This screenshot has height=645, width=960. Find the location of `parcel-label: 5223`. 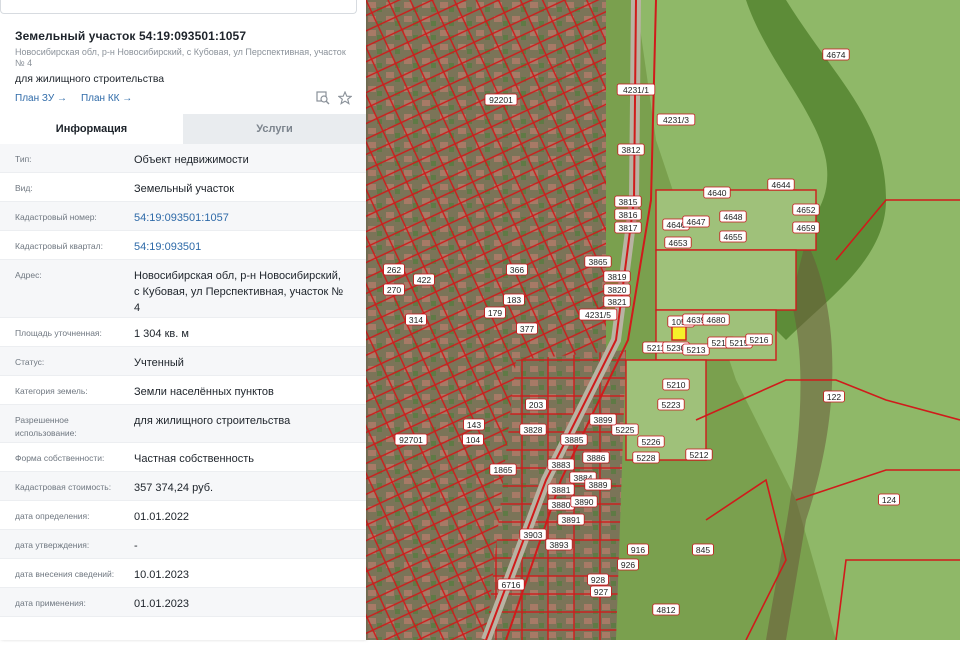

parcel-label: 5223 is located at coordinates (671, 404).